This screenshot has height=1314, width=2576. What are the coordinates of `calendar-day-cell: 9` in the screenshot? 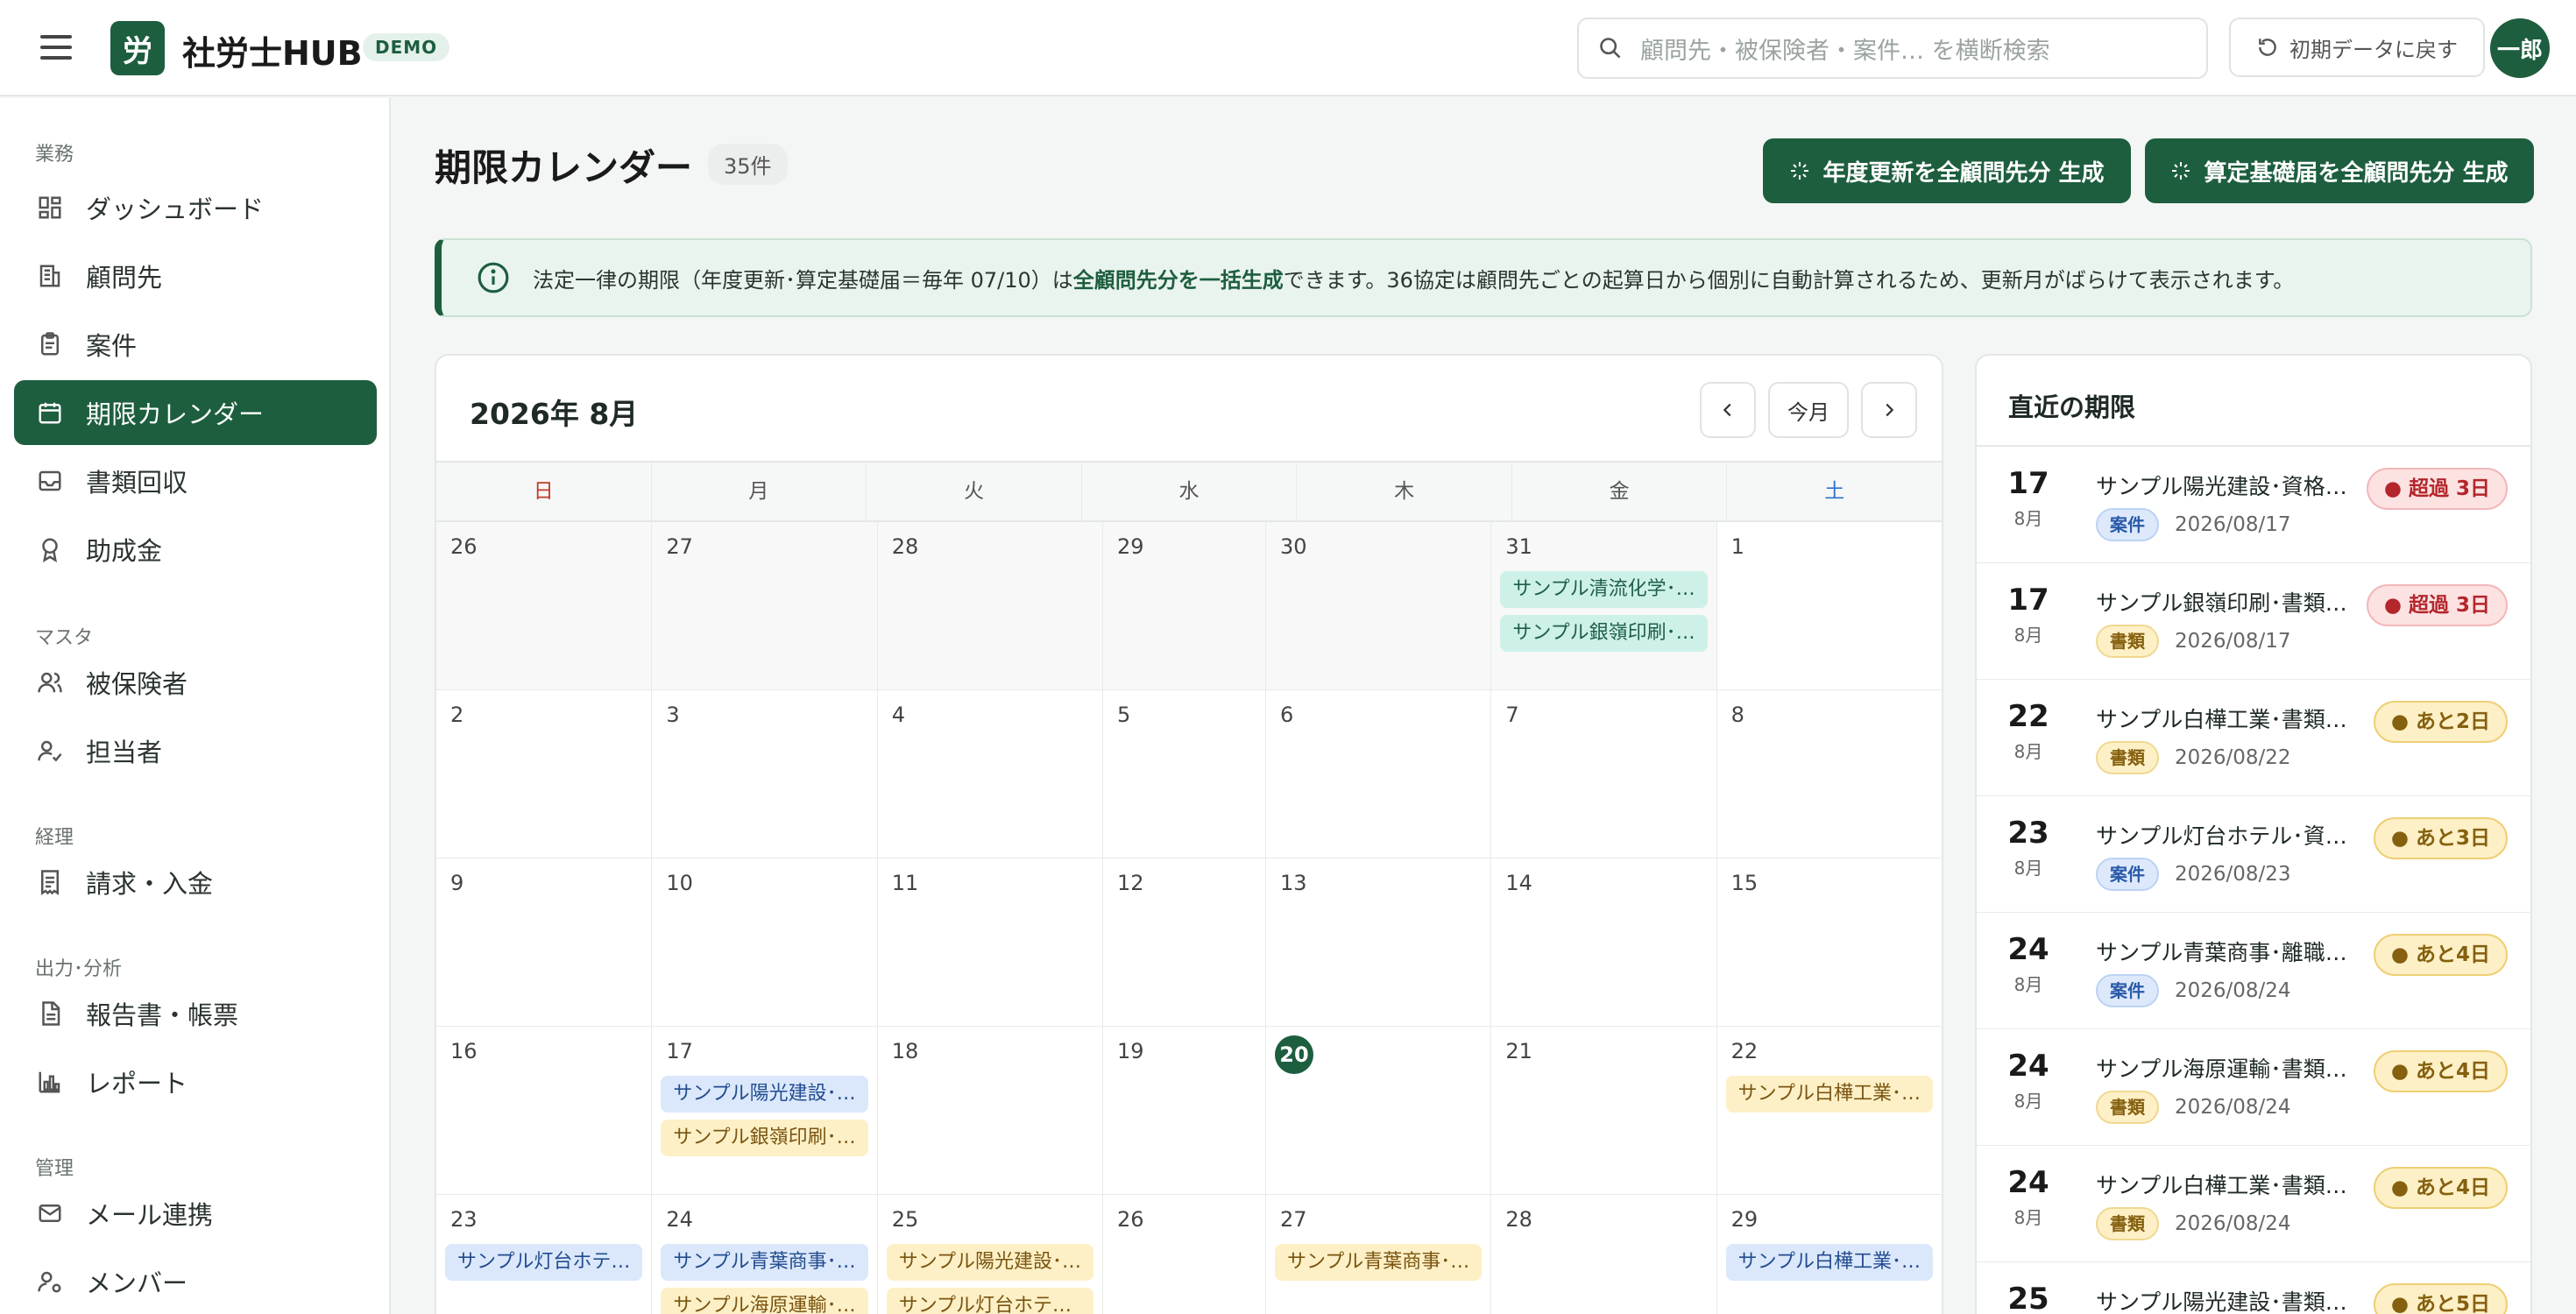 It's located at (544, 943).